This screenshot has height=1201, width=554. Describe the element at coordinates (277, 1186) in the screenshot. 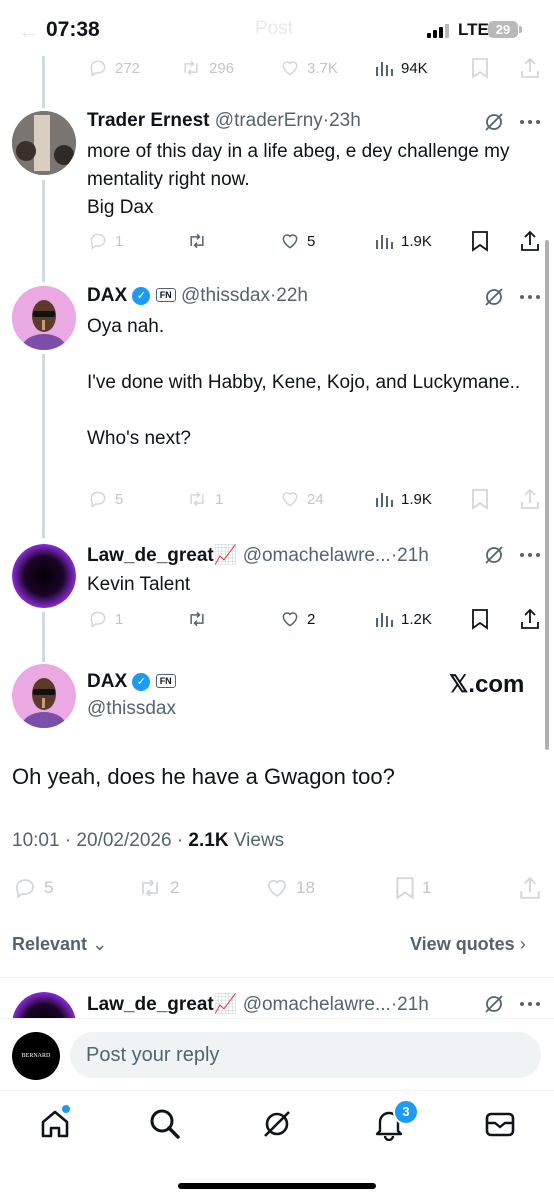

I see `home-indicator` at that location.